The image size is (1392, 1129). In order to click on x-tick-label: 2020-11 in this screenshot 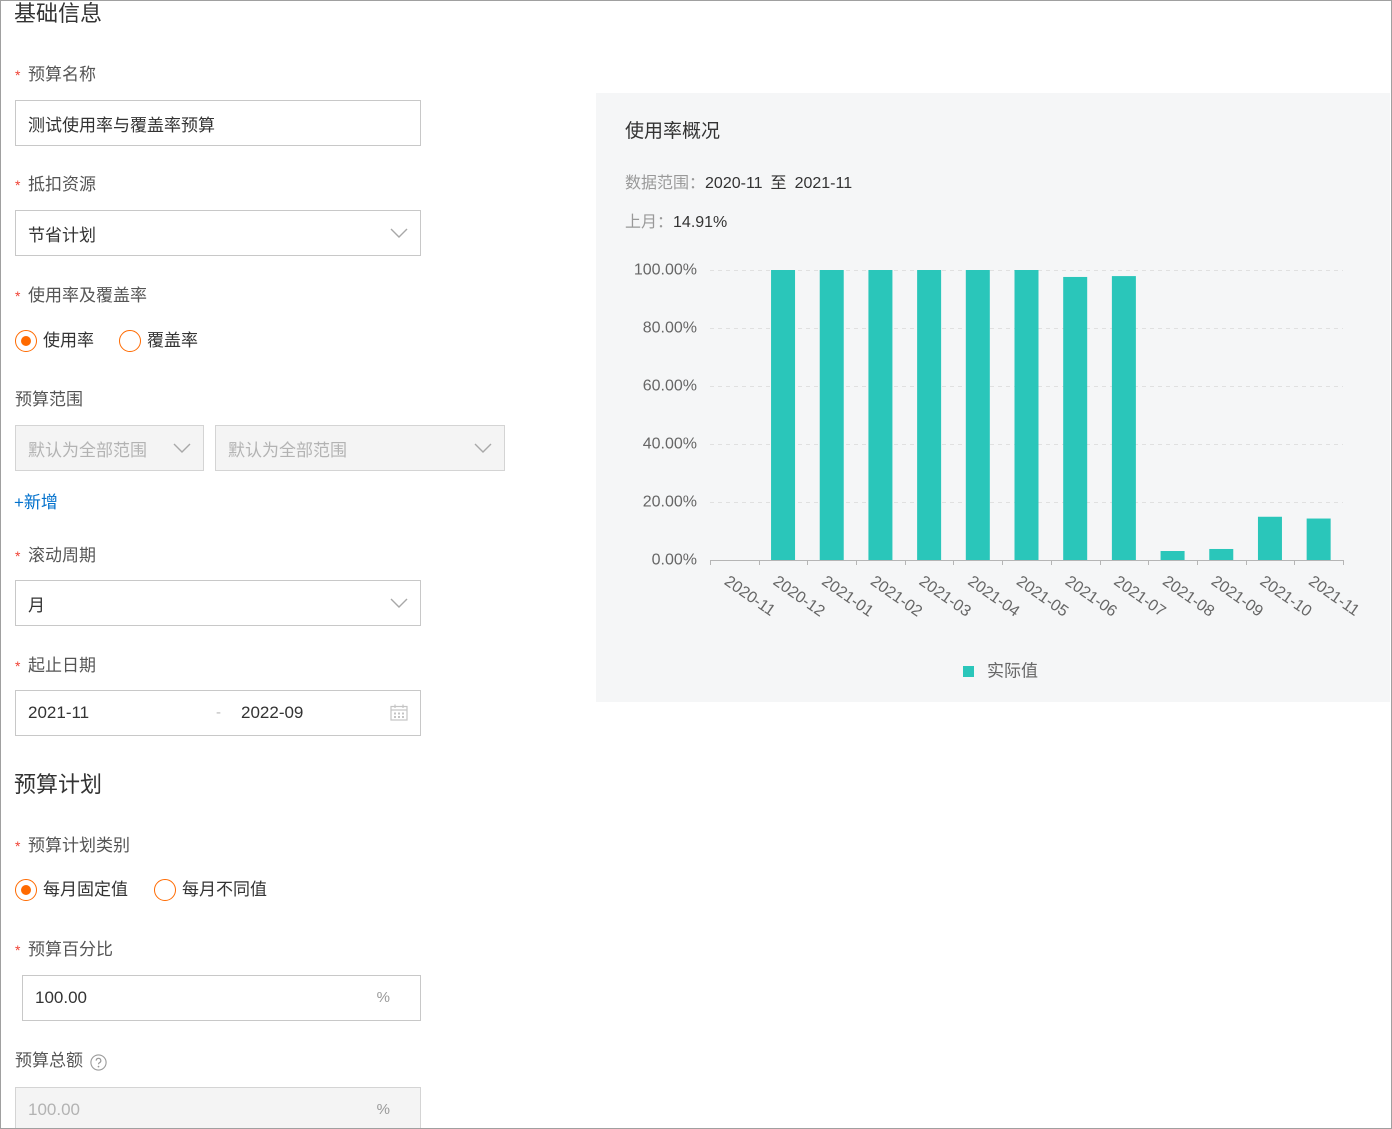, I will do `click(749, 596)`.